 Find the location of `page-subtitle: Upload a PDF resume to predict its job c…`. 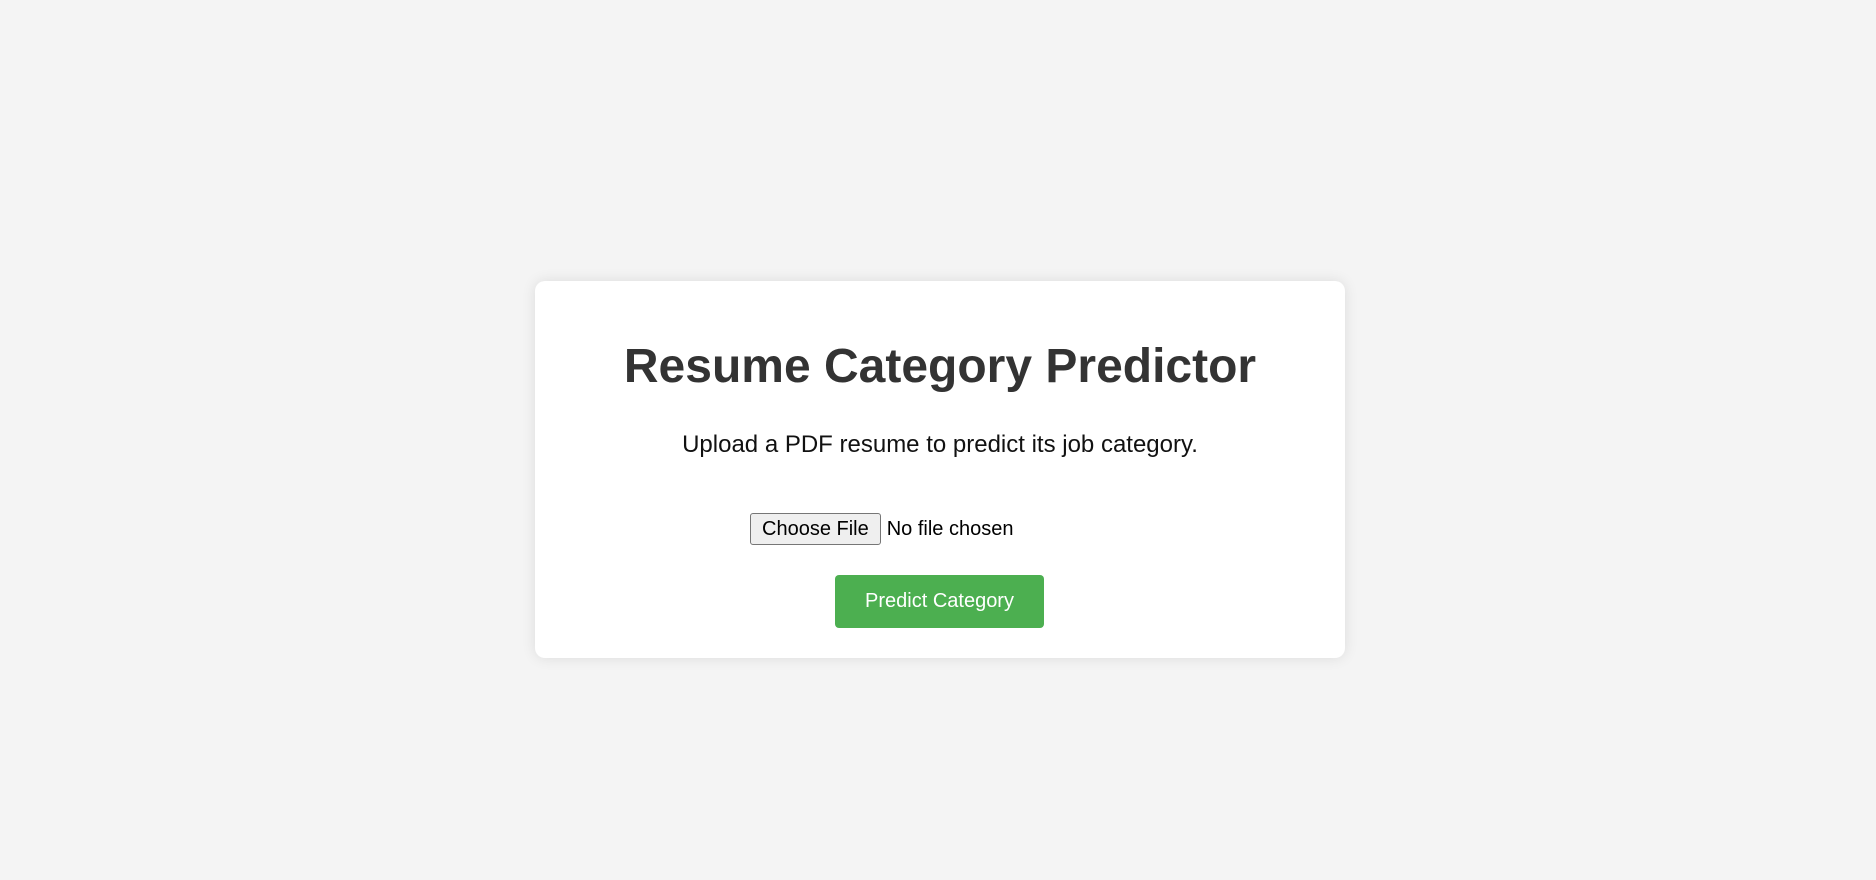

page-subtitle: Upload a PDF resume to predict its job c… is located at coordinates (940, 444).